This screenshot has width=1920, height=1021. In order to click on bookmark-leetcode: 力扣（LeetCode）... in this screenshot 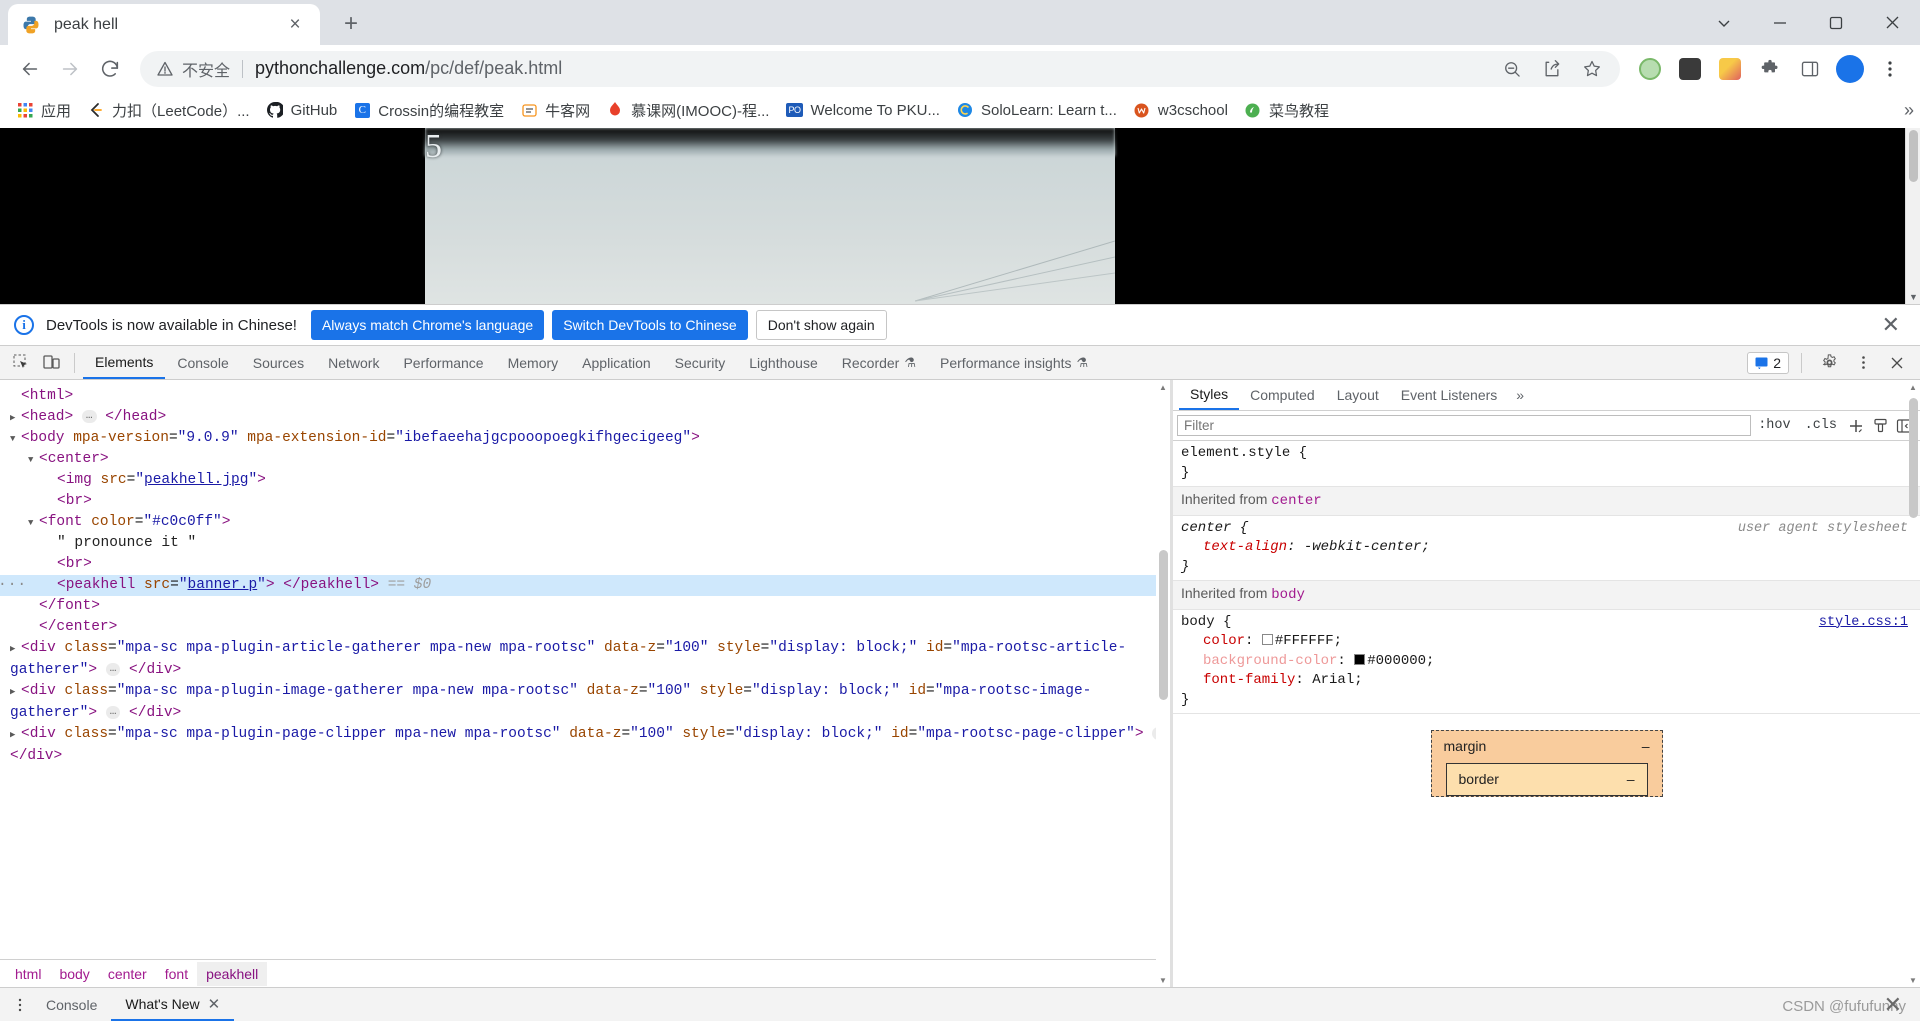, I will do `click(168, 110)`.